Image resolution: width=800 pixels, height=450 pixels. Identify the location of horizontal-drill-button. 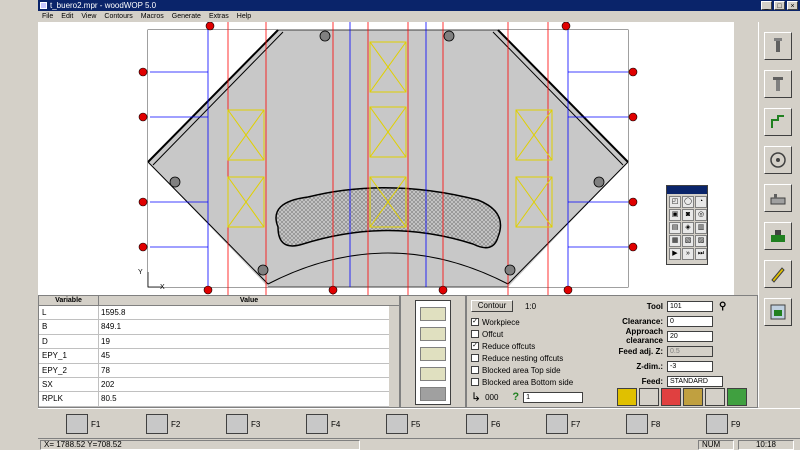
(778, 84).